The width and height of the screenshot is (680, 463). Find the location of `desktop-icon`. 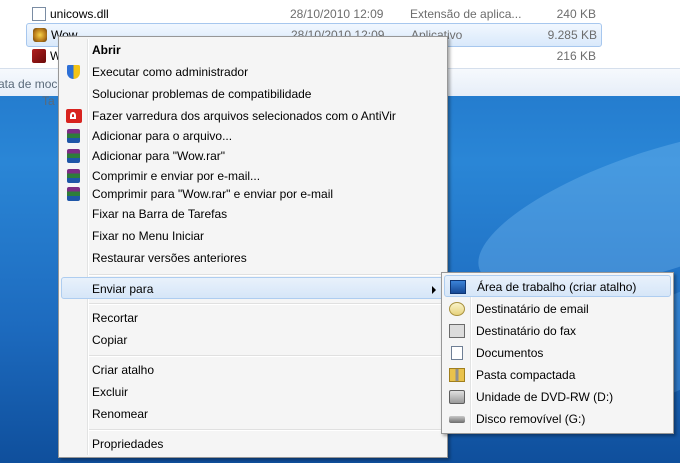

desktop-icon is located at coordinates (458, 287).